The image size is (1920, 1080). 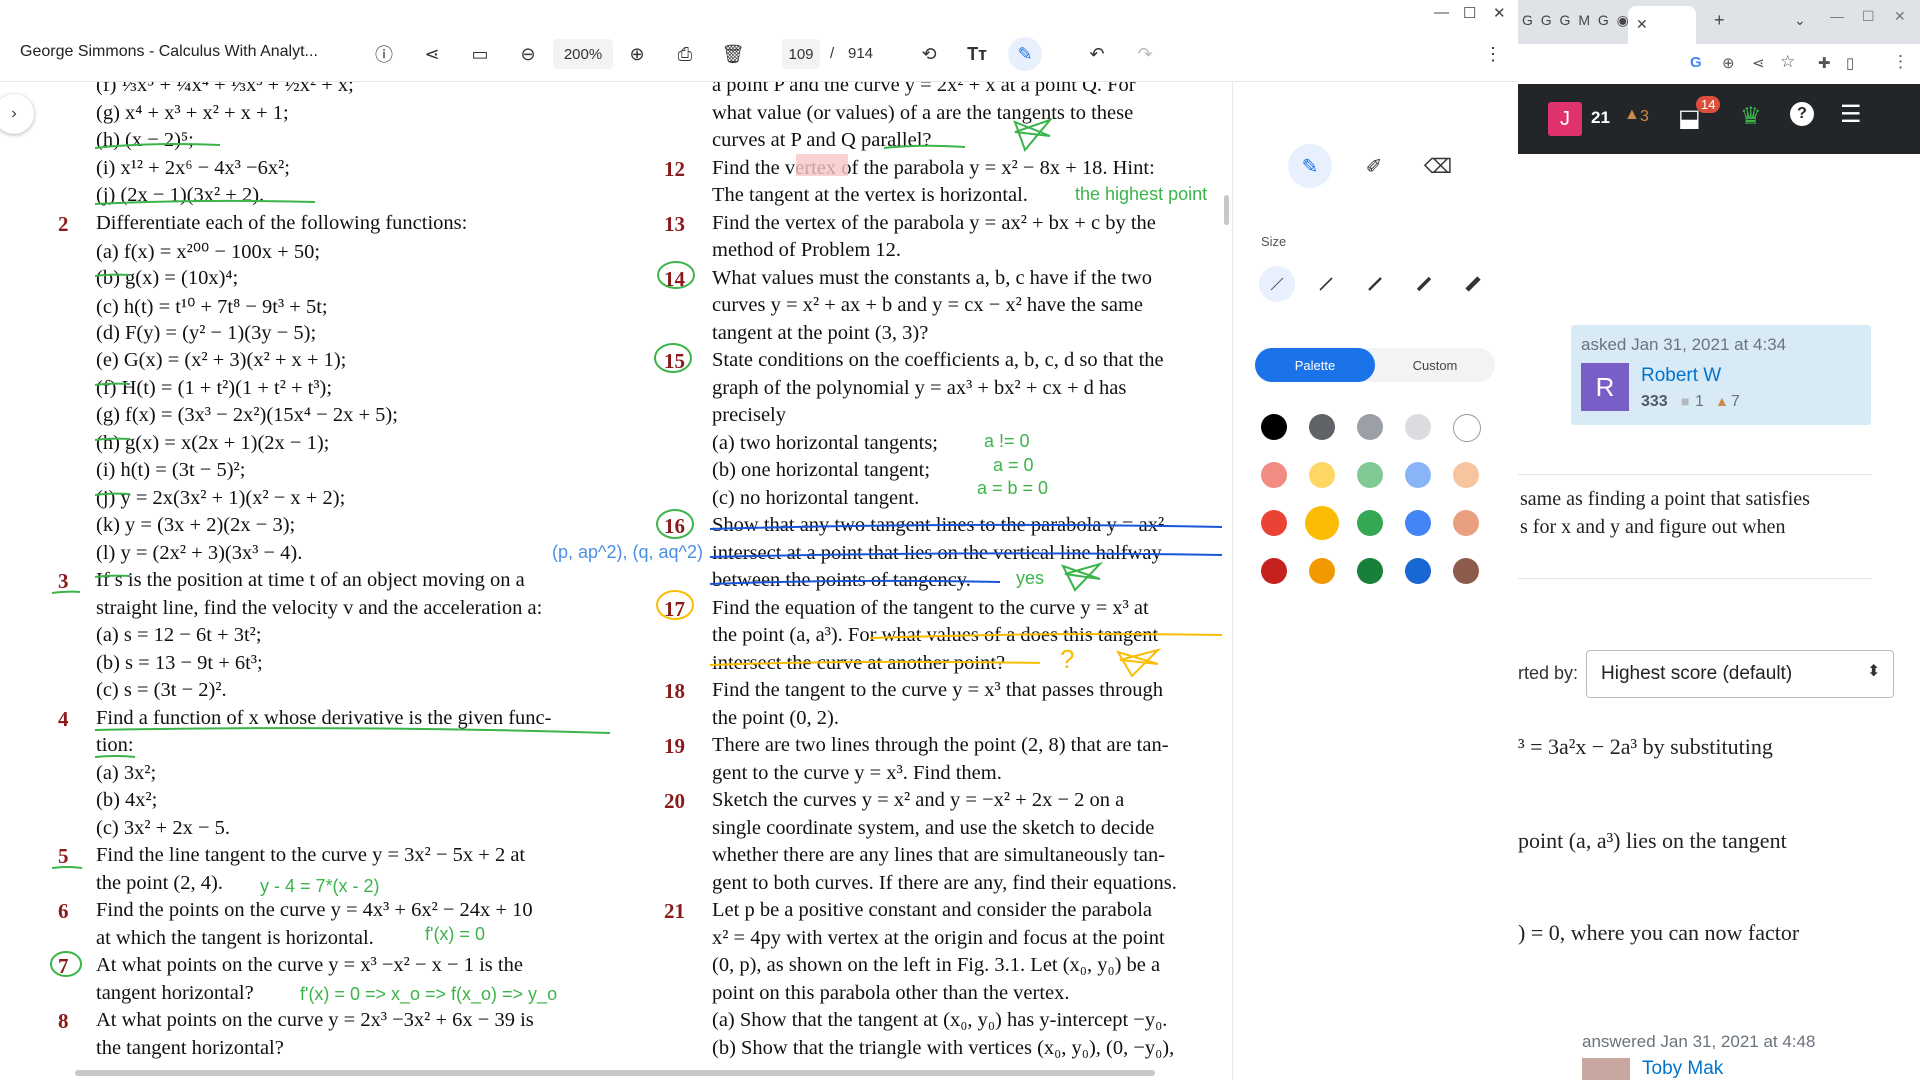 What do you see at coordinates (1662, 25) in the screenshot?
I see `active-tab: ✕` at bounding box center [1662, 25].